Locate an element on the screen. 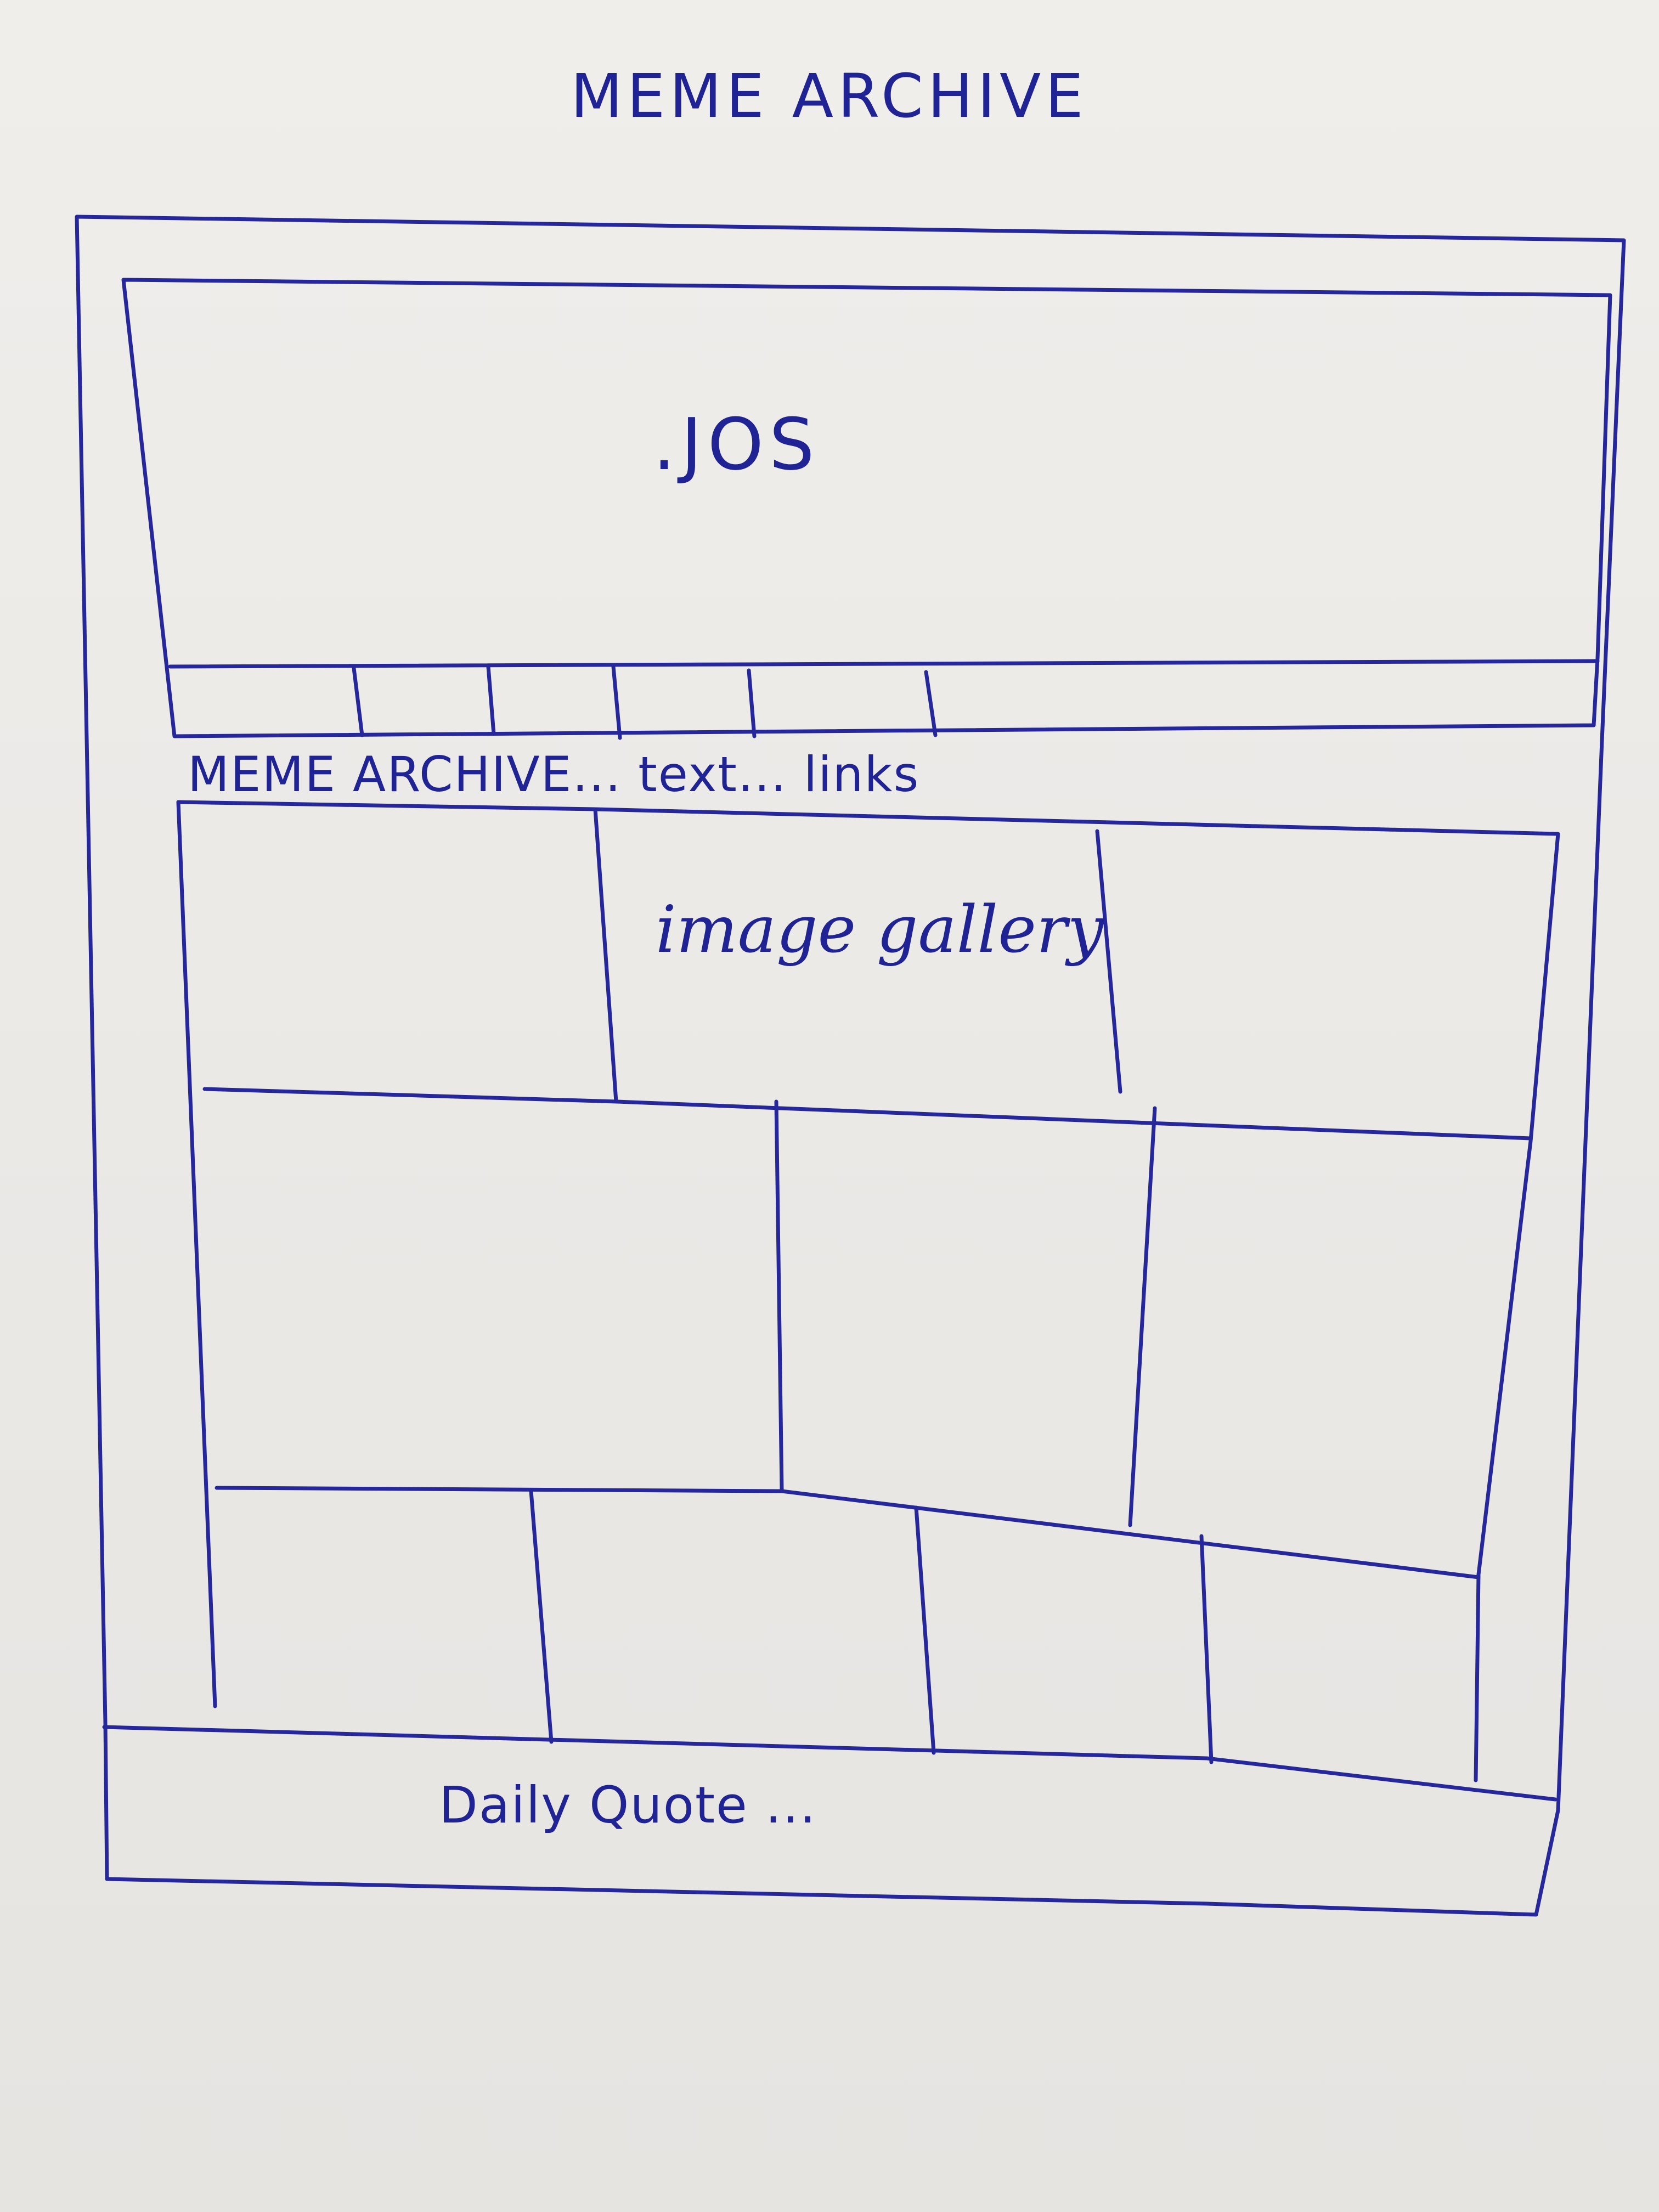 This screenshot has width=1659, height=2212. page-title: MEME ARCHIVE is located at coordinates (830, 96).